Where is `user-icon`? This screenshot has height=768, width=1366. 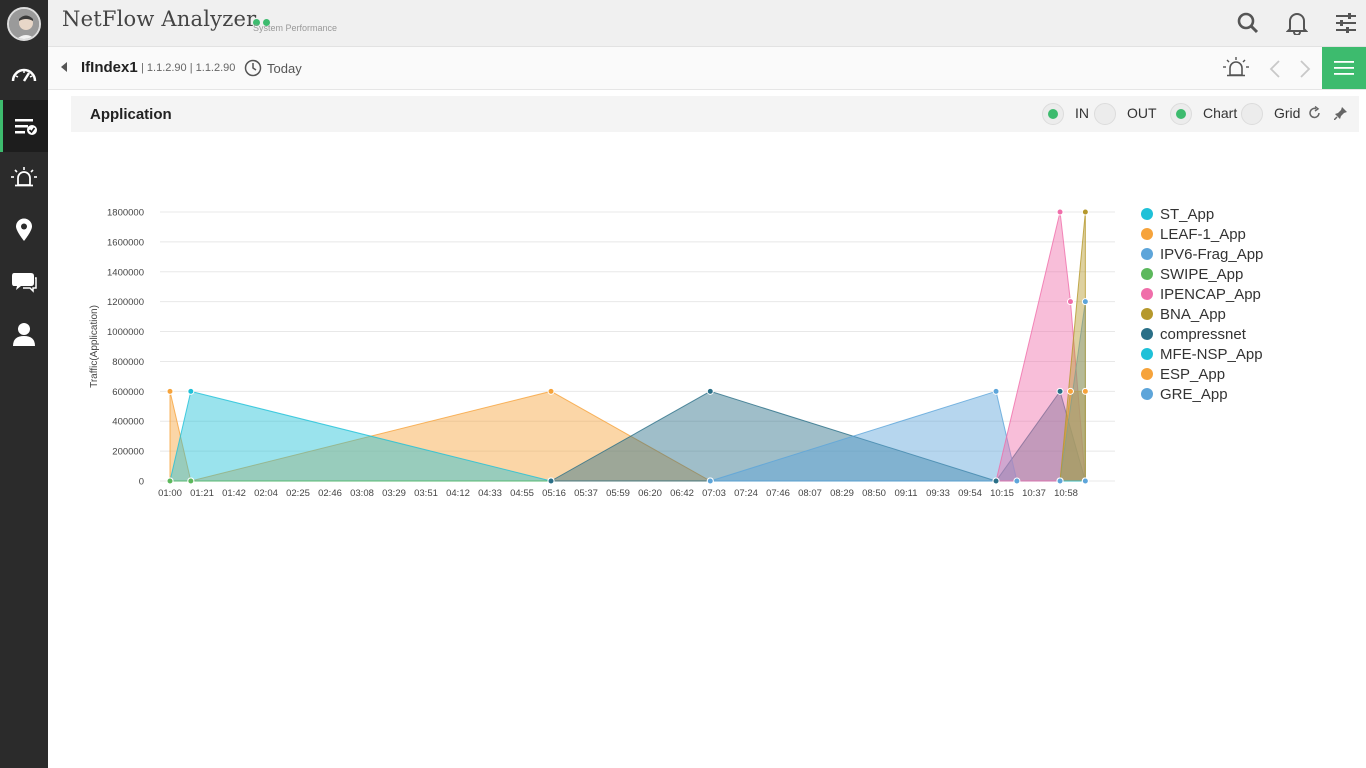
user-icon is located at coordinates (24, 334).